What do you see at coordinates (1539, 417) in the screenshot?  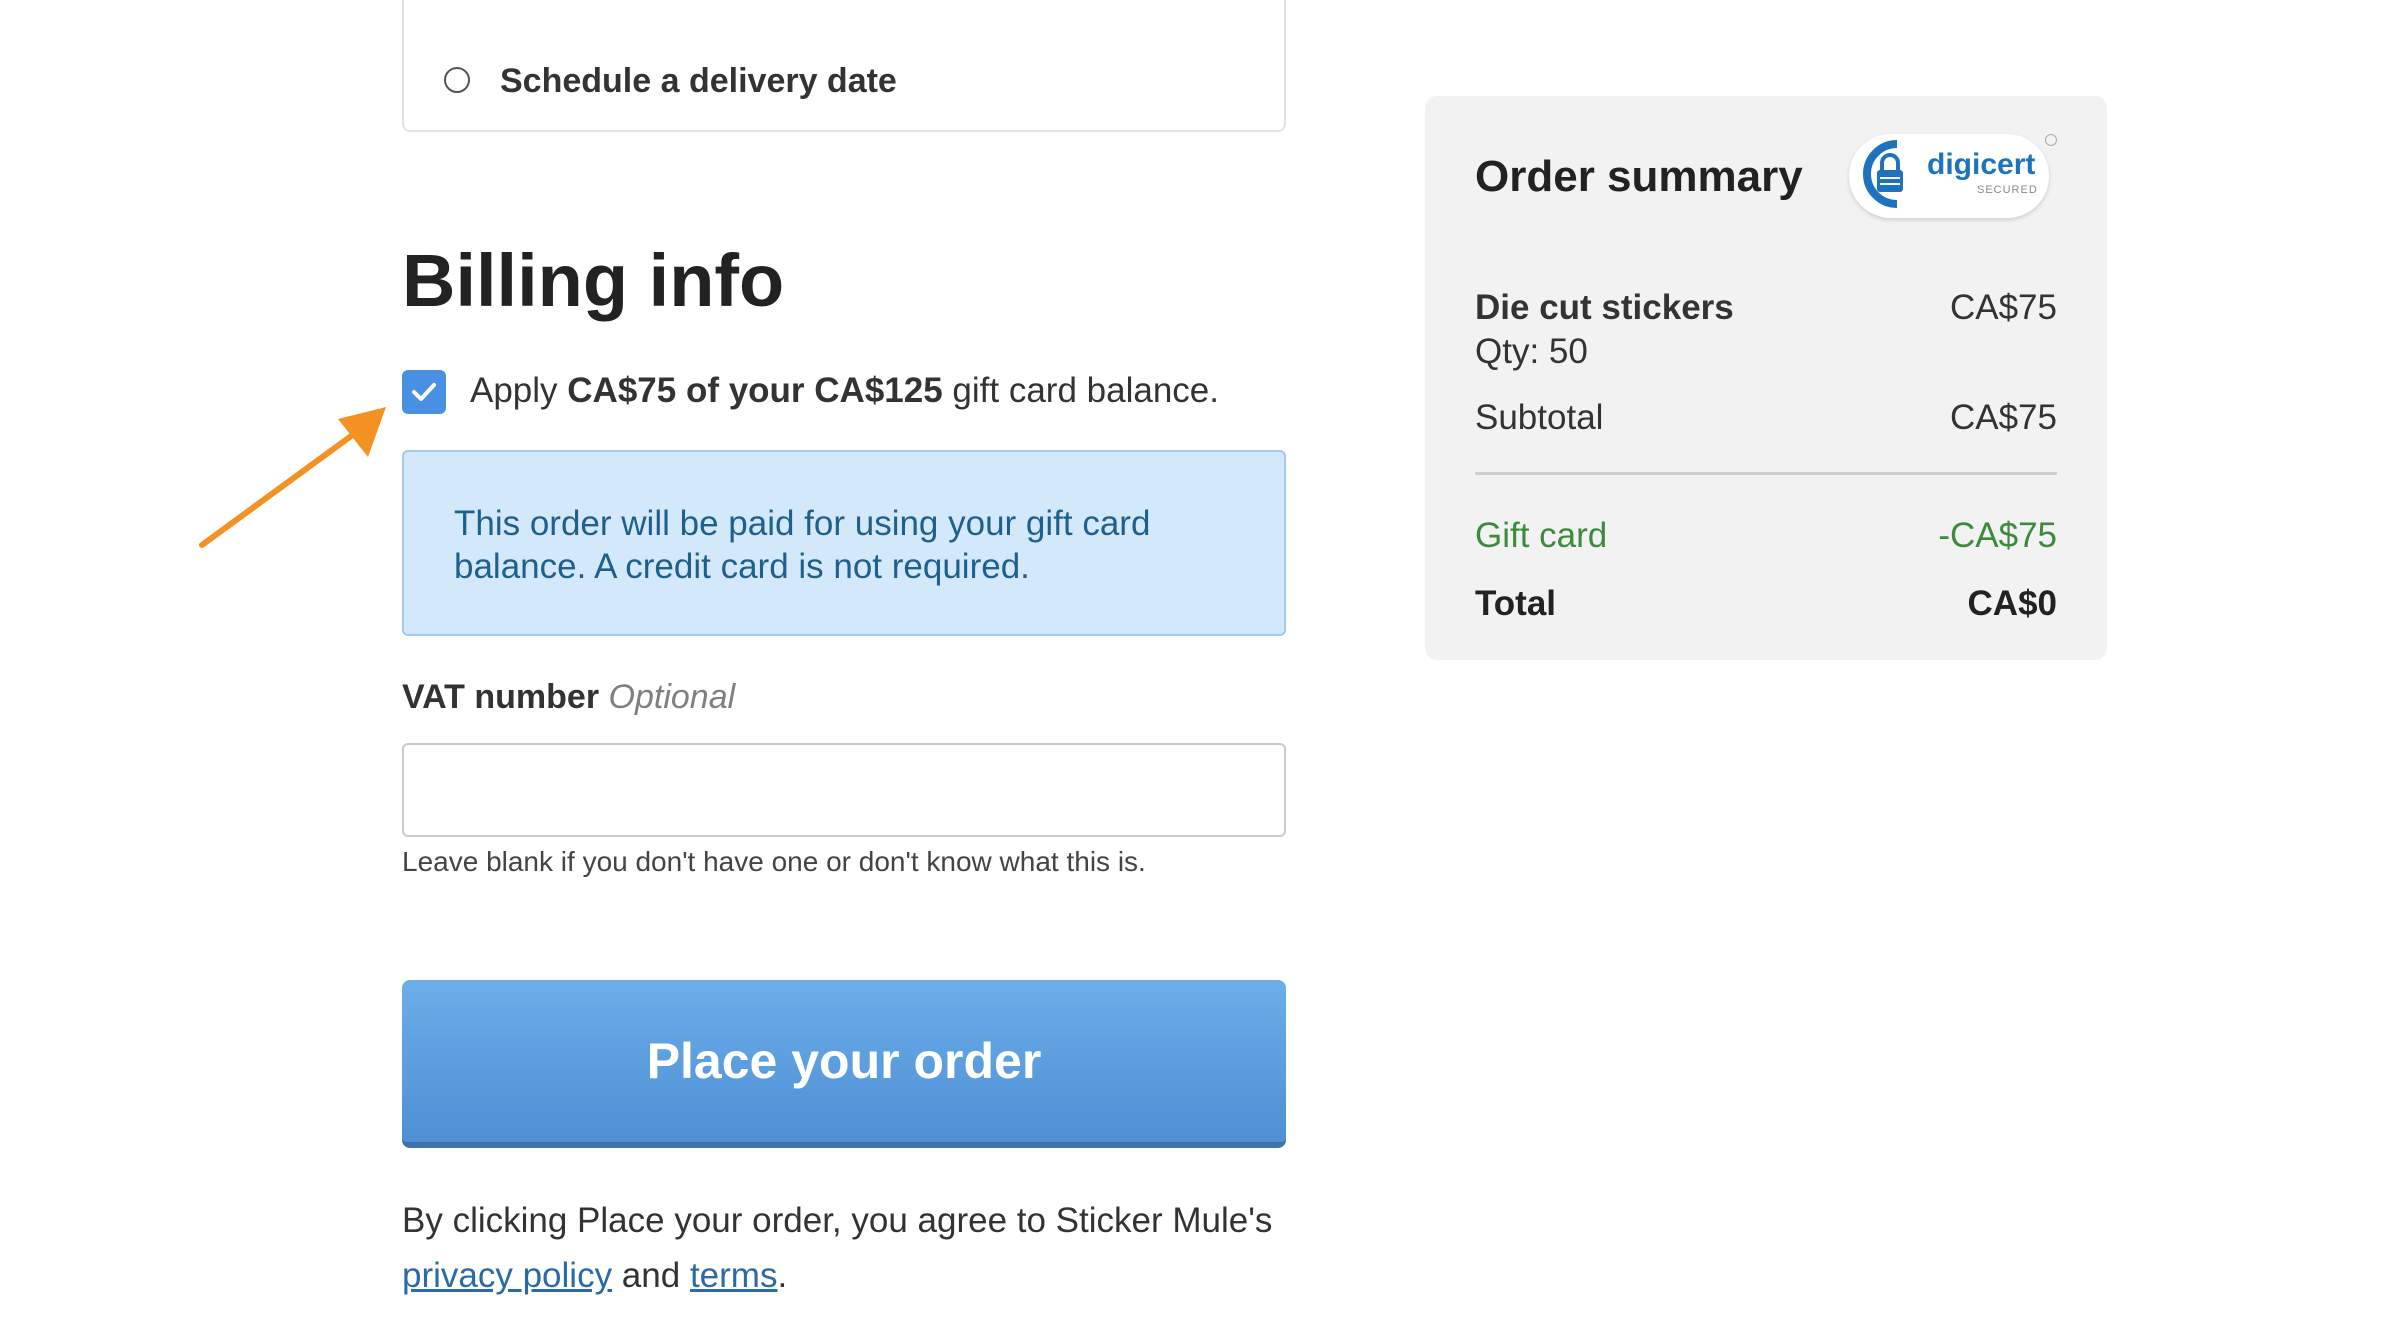 I see `subtotal-label: Subtotal` at bounding box center [1539, 417].